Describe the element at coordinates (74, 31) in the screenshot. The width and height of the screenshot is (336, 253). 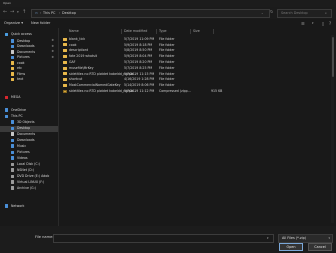
I see `column-name-header: Name` at that location.